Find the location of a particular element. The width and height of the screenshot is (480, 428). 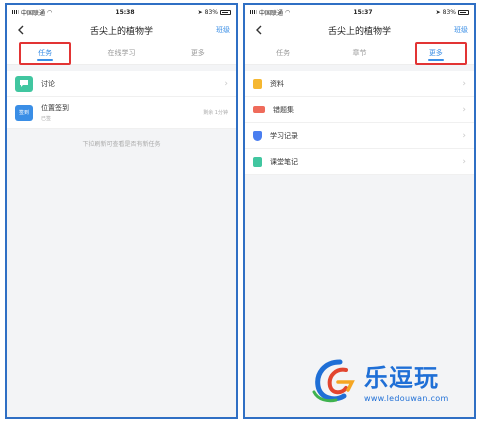

clock: 15:38 is located at coordinates (125, 12).